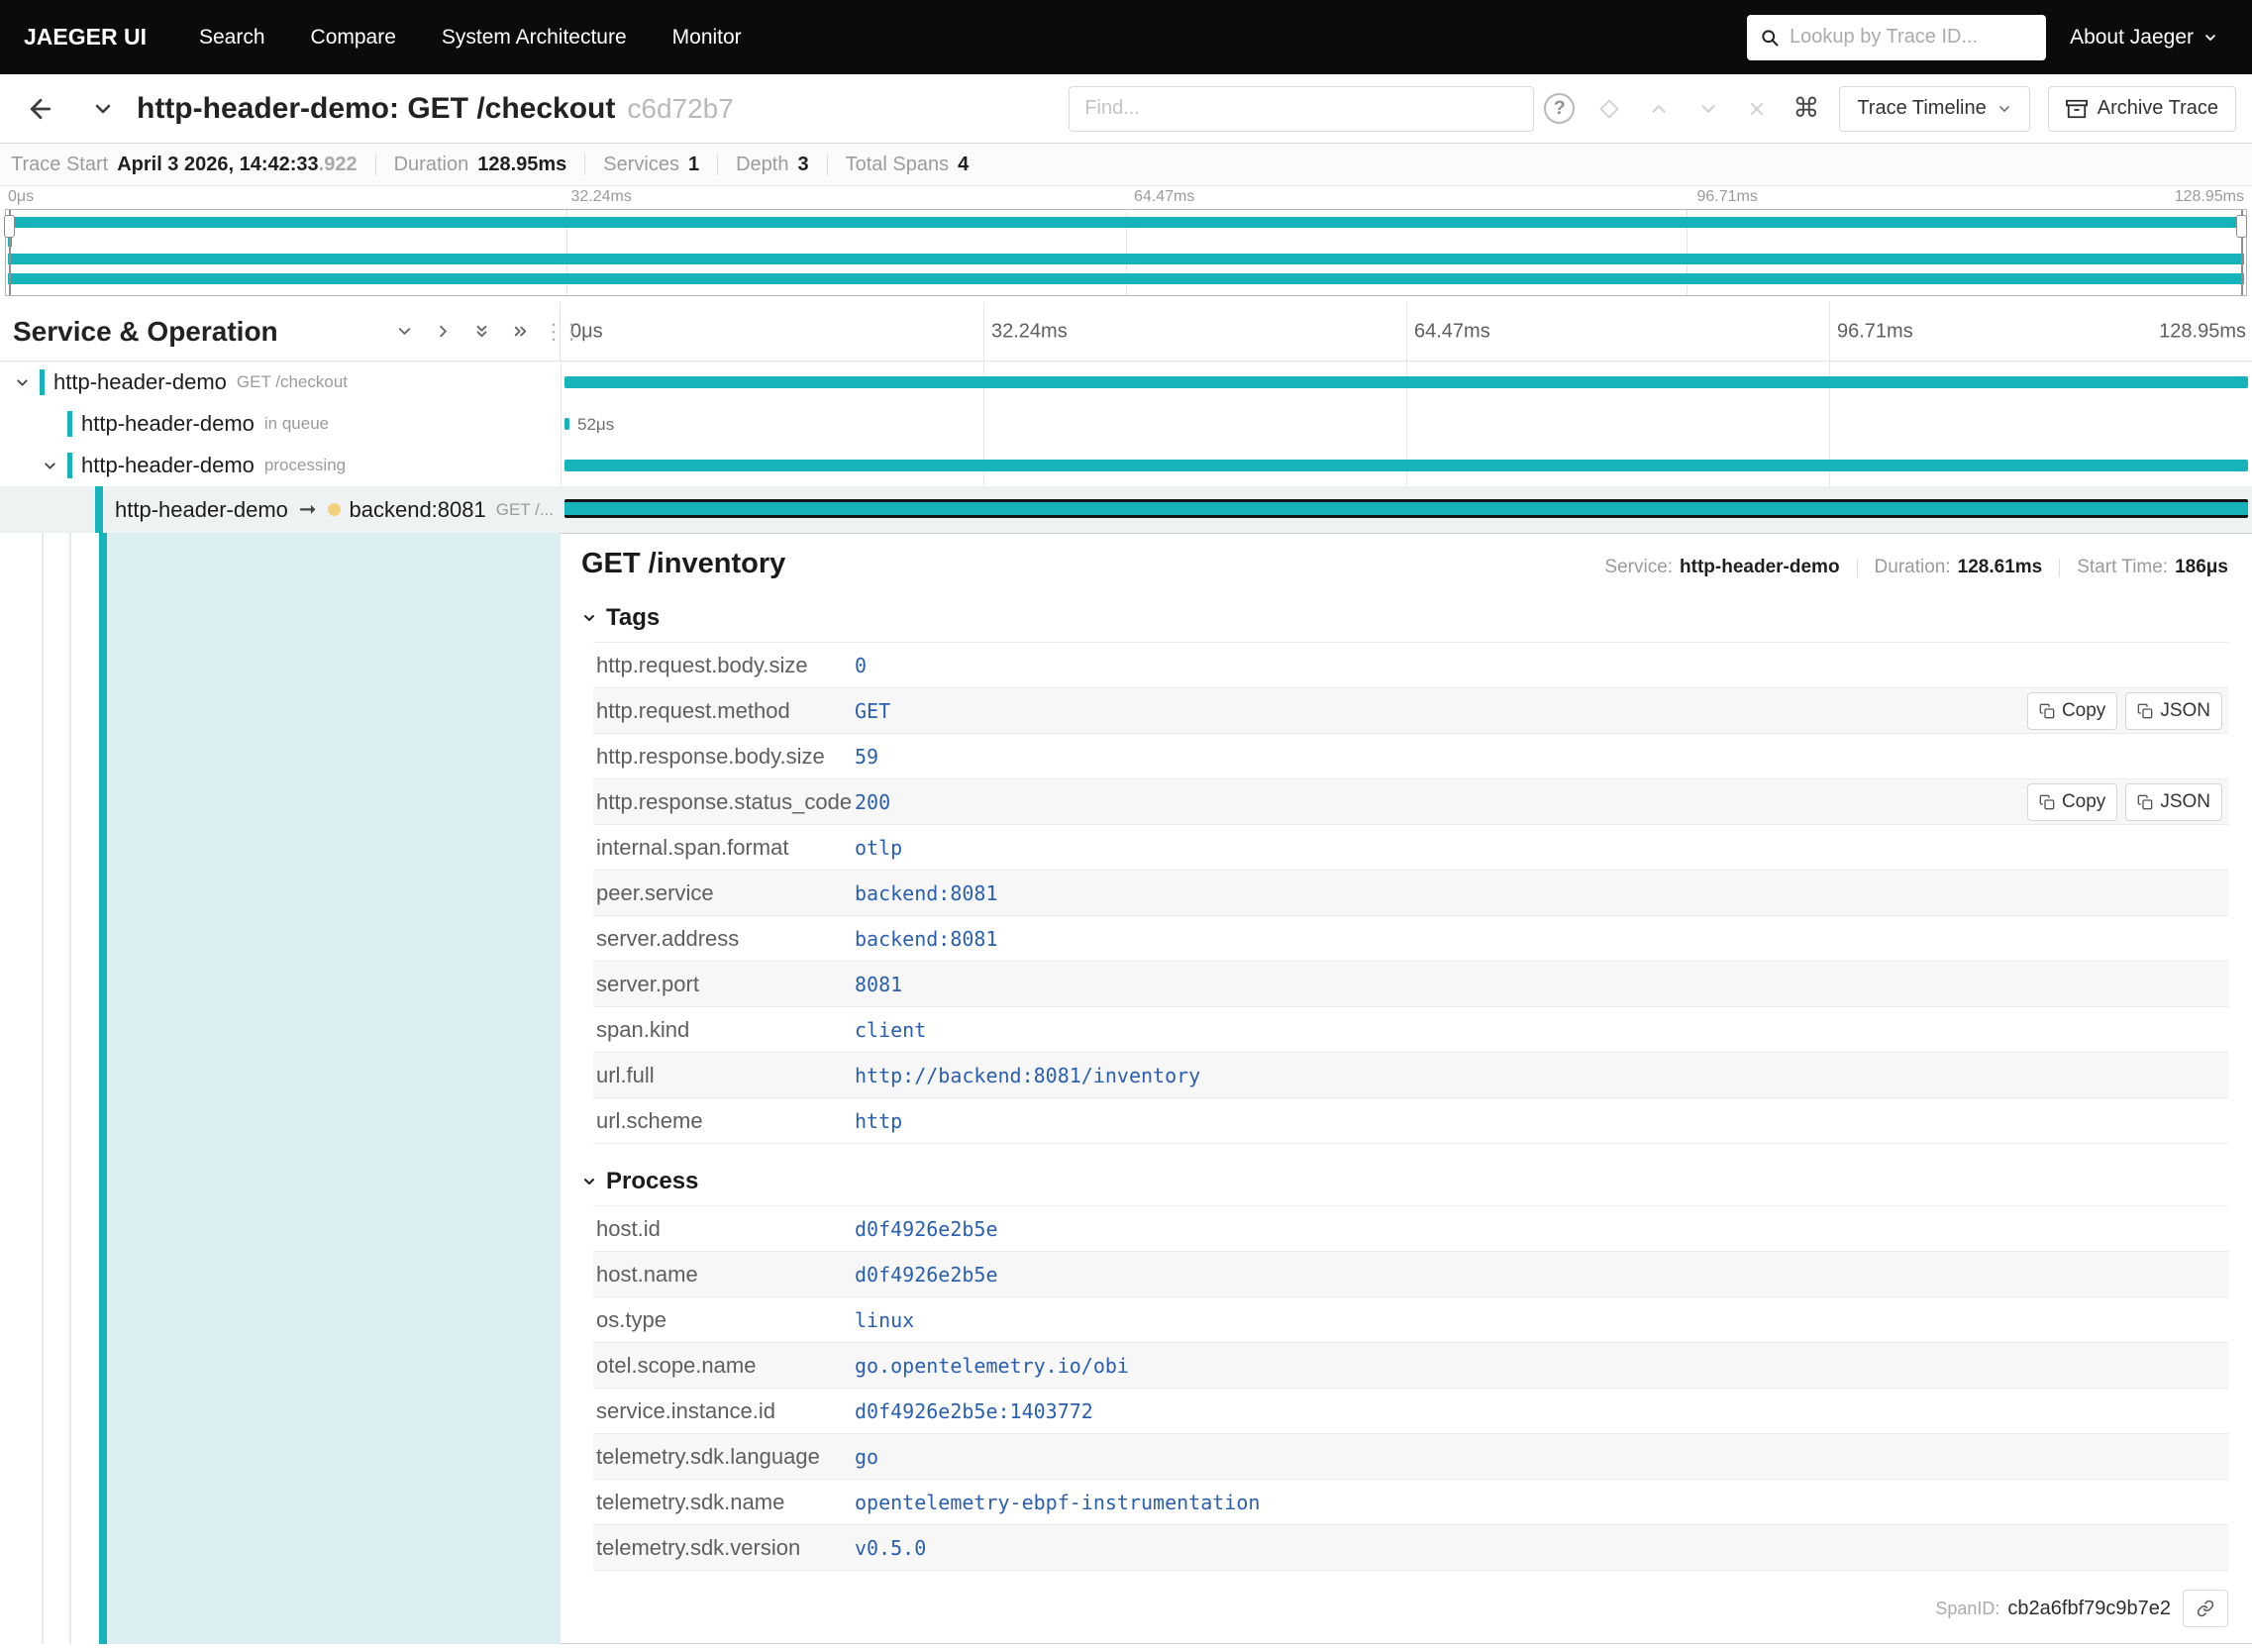 The height and width of the screenshot is (1652, 2252). I want to click on trace-start-value: April 3 2026, 14:42:33.922, so click(237, 164).